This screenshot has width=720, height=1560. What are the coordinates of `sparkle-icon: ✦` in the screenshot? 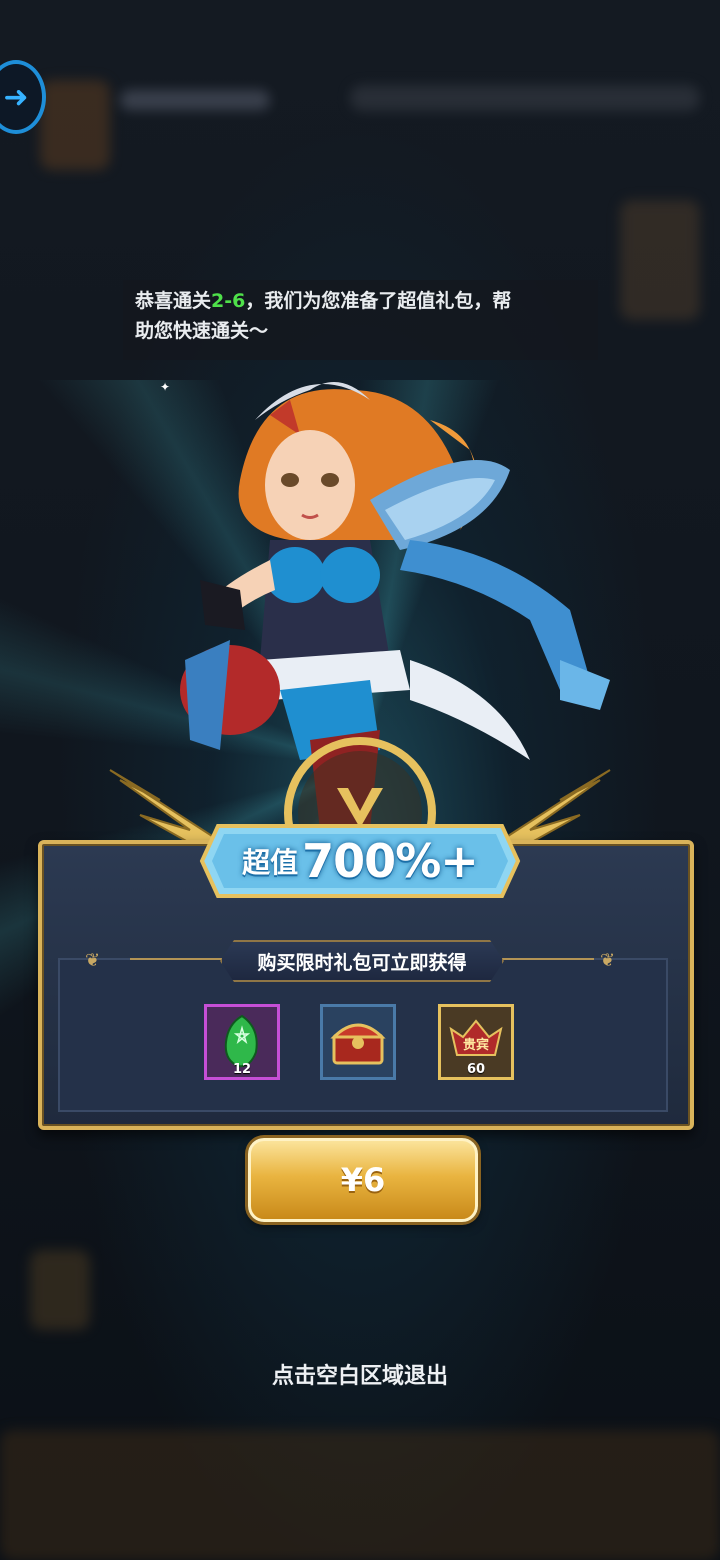 It's located at (165, 387).